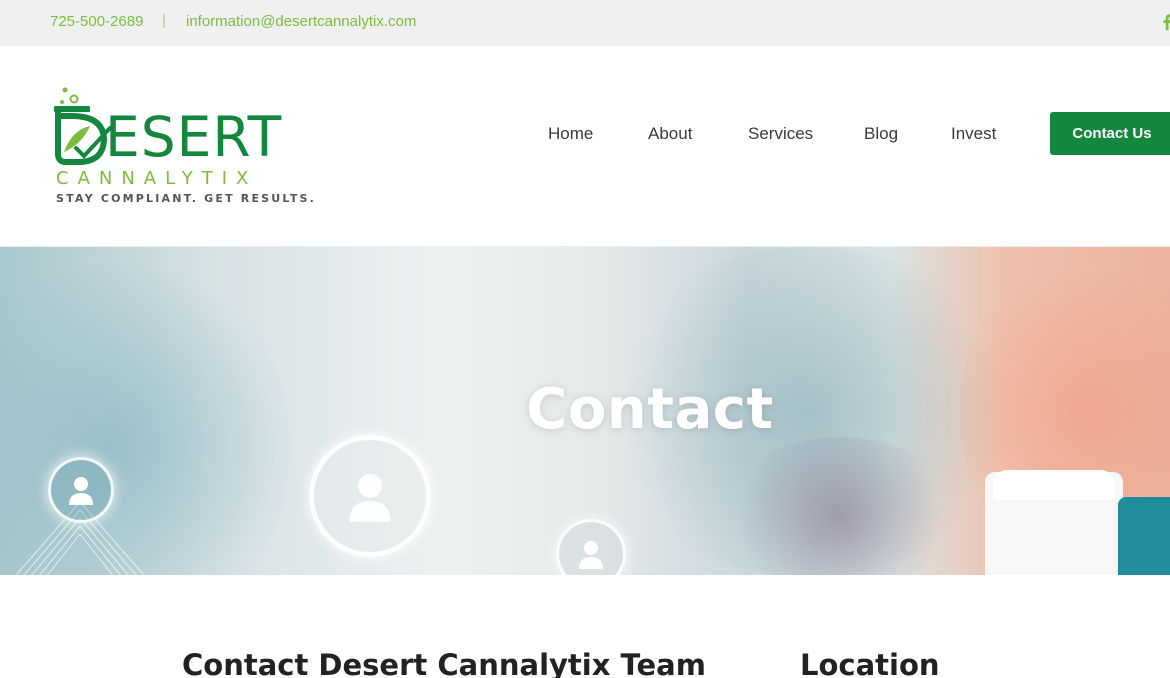 The image size is (1170, 678). What do you see at coordinates (1110, 133) in the screenshot?
I see `contact-us-button: Contact Us` at bounding box center [1110, 133].